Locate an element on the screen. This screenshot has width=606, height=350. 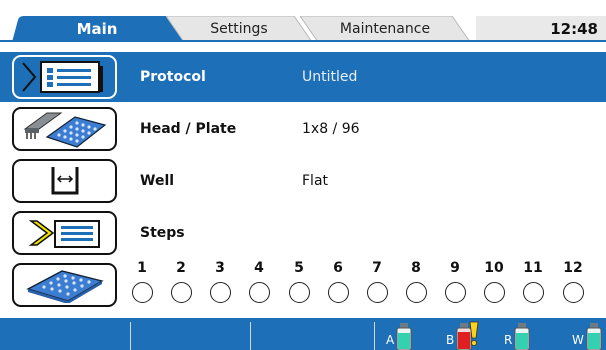
protocol-value: Untitled is located at coordinates (330, 77).